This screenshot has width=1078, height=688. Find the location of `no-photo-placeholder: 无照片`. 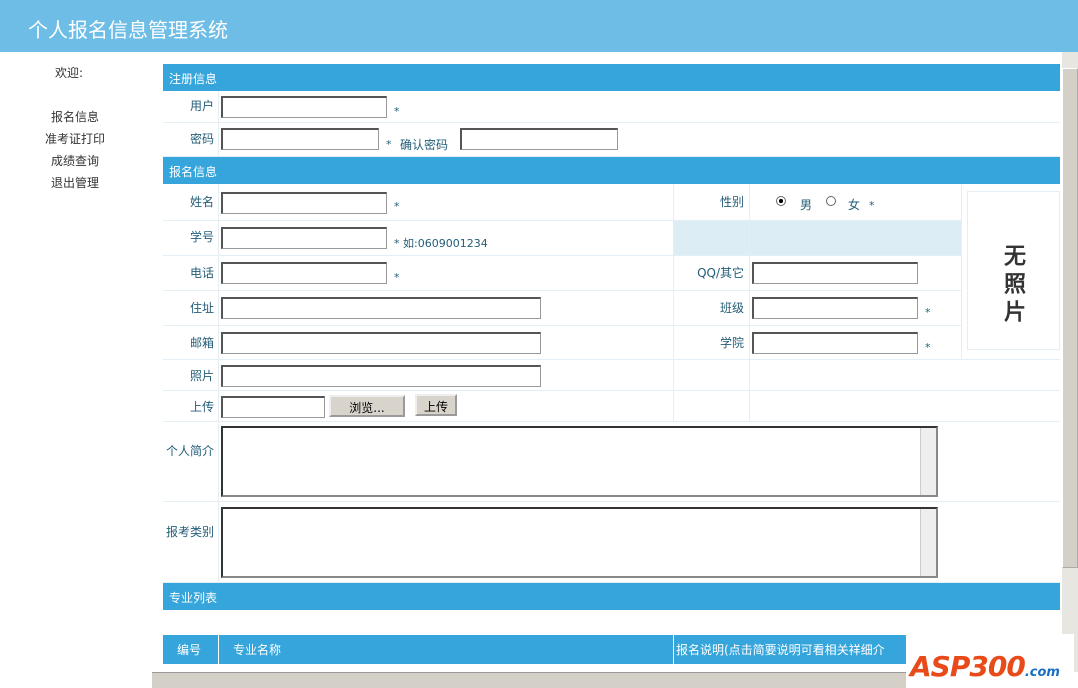

no-photo-placeholder: 无照片 is located at coordinates (1013, 270).